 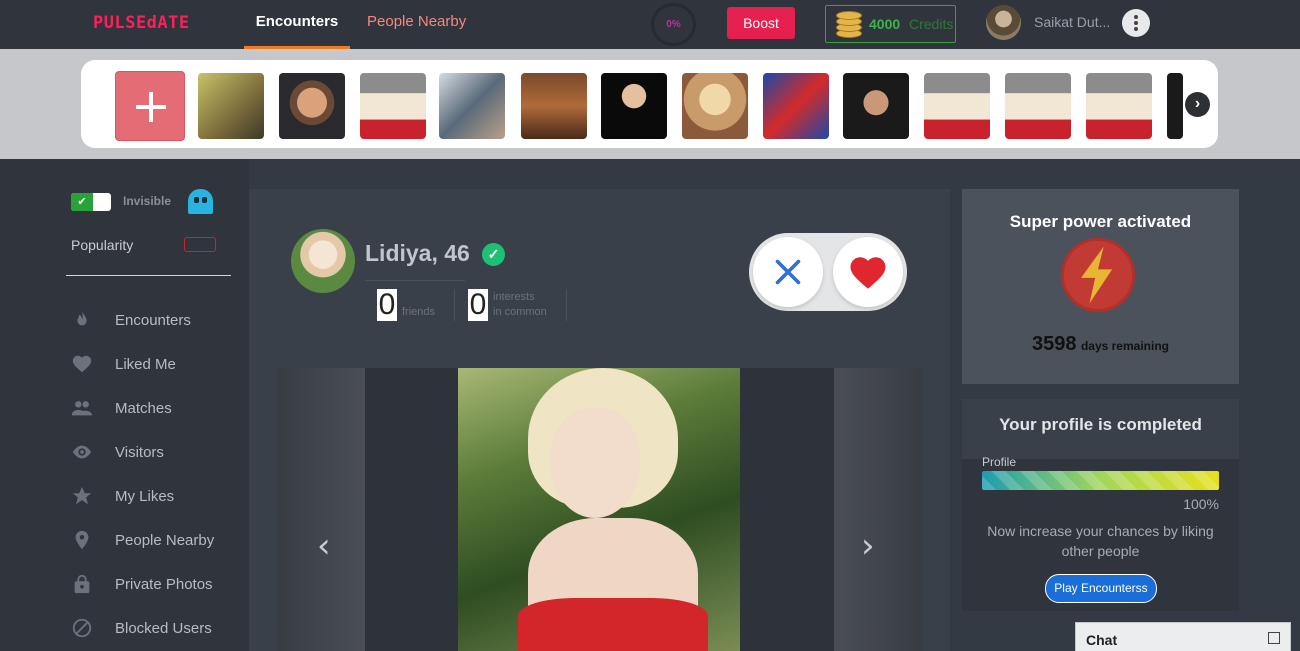 I want to click on interests-count: 0, so click(x=478, y=304).